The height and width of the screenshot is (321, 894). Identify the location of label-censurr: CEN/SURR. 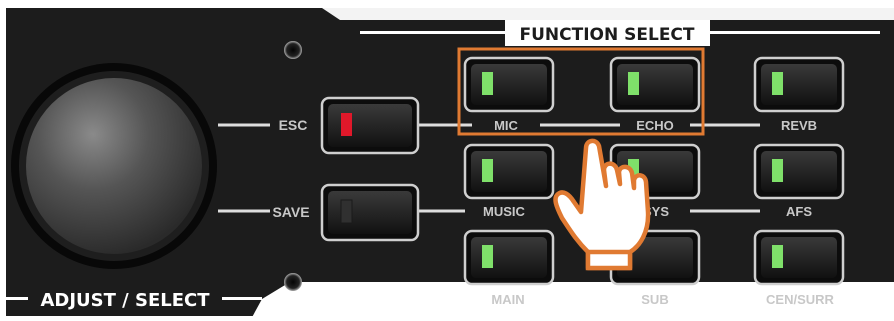
(800, 299).